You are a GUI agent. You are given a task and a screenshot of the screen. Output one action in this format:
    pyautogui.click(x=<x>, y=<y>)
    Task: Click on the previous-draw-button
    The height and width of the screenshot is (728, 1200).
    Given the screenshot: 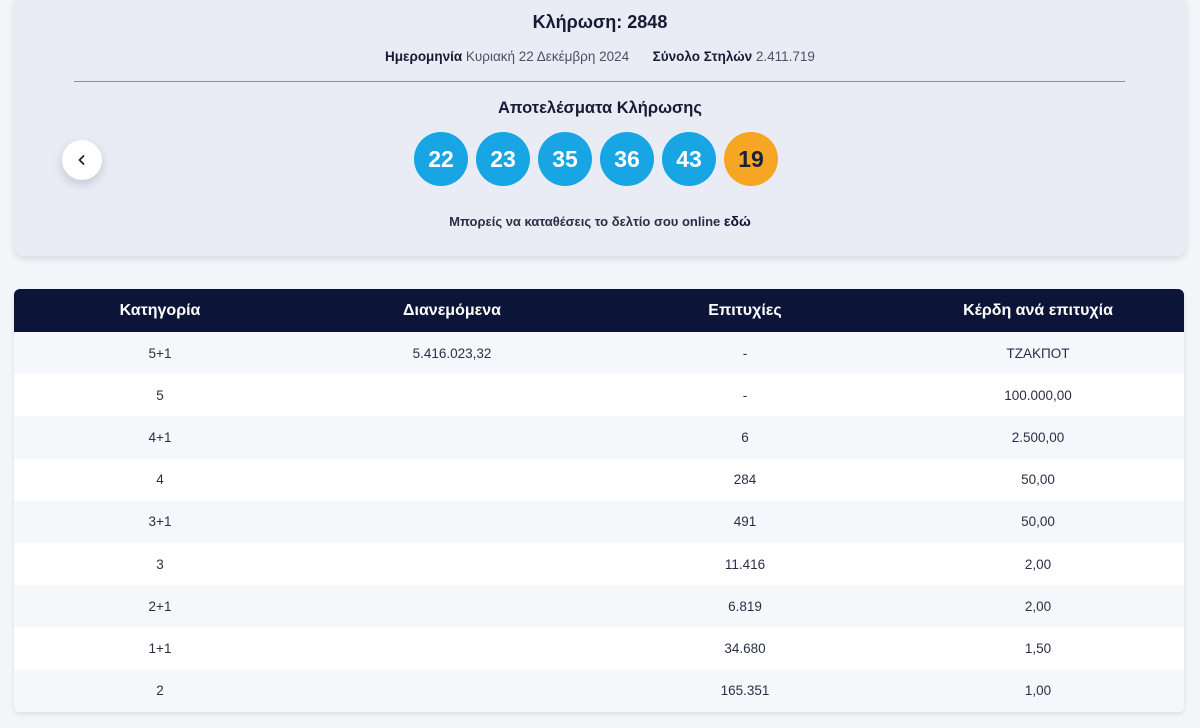 What is the action you would take?
    pyautogui.click(x=82, y=160)
    